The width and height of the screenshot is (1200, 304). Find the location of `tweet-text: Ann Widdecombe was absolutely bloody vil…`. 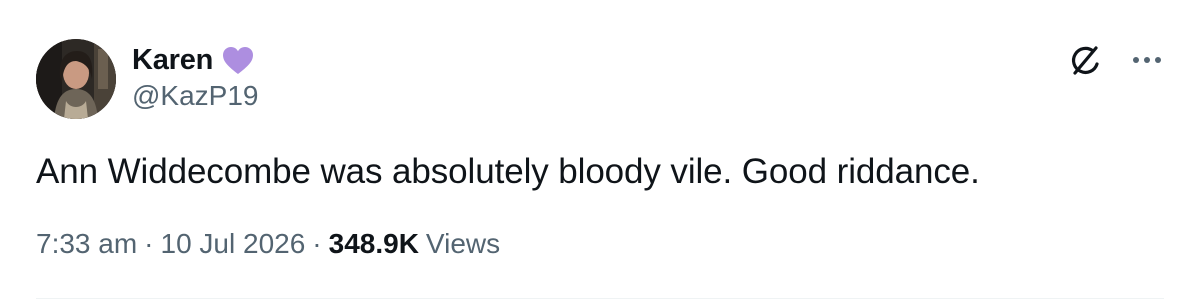

tweet-text: Ann Widdecombe was absolutely bloody vil… is located at coordinates (508, 171).